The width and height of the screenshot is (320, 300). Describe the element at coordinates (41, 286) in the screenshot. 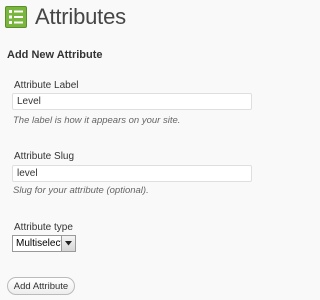

I see `add-attribute-button: Add Attribute` at that location.